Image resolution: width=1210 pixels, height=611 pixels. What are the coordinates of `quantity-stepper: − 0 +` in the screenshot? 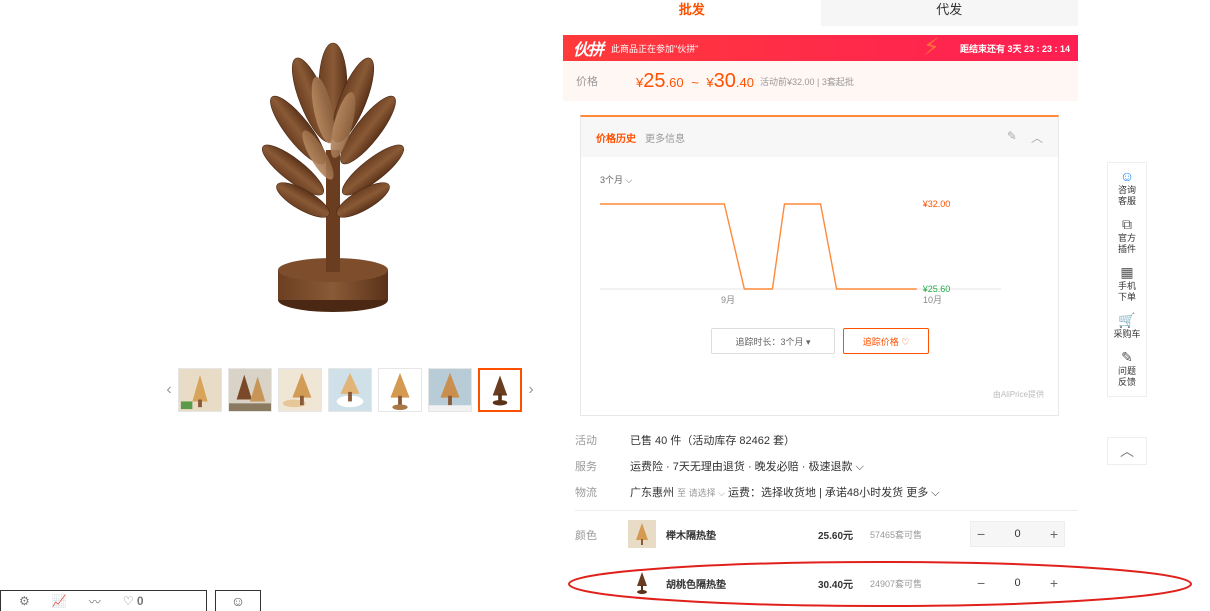 It's located at (1017, 534).